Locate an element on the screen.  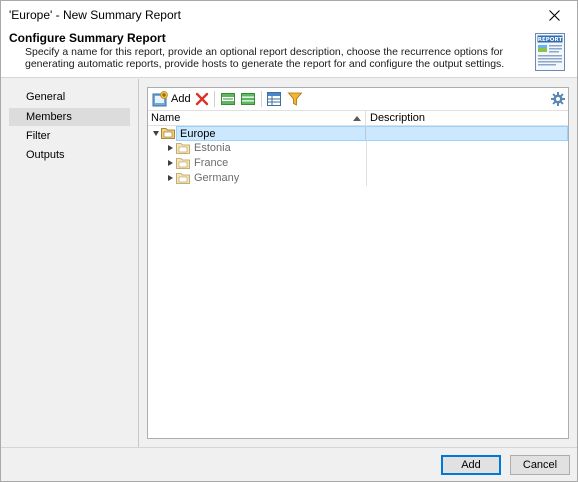
filter-button is located at coordinates (295, 99).